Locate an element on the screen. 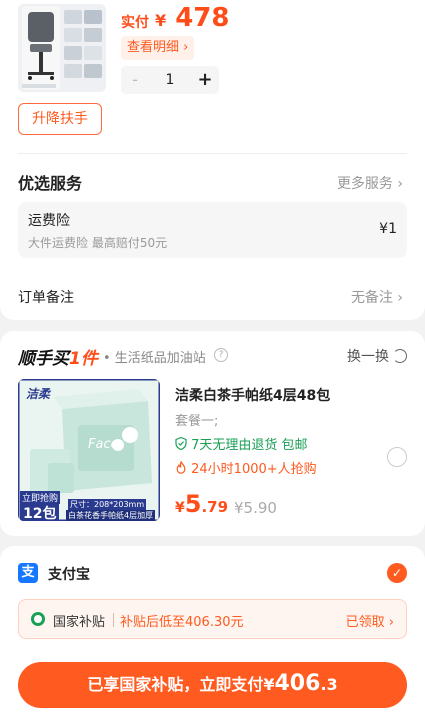 The image size is (425, 720). swap-button: 换一换 is located at coordinates (377, 356).